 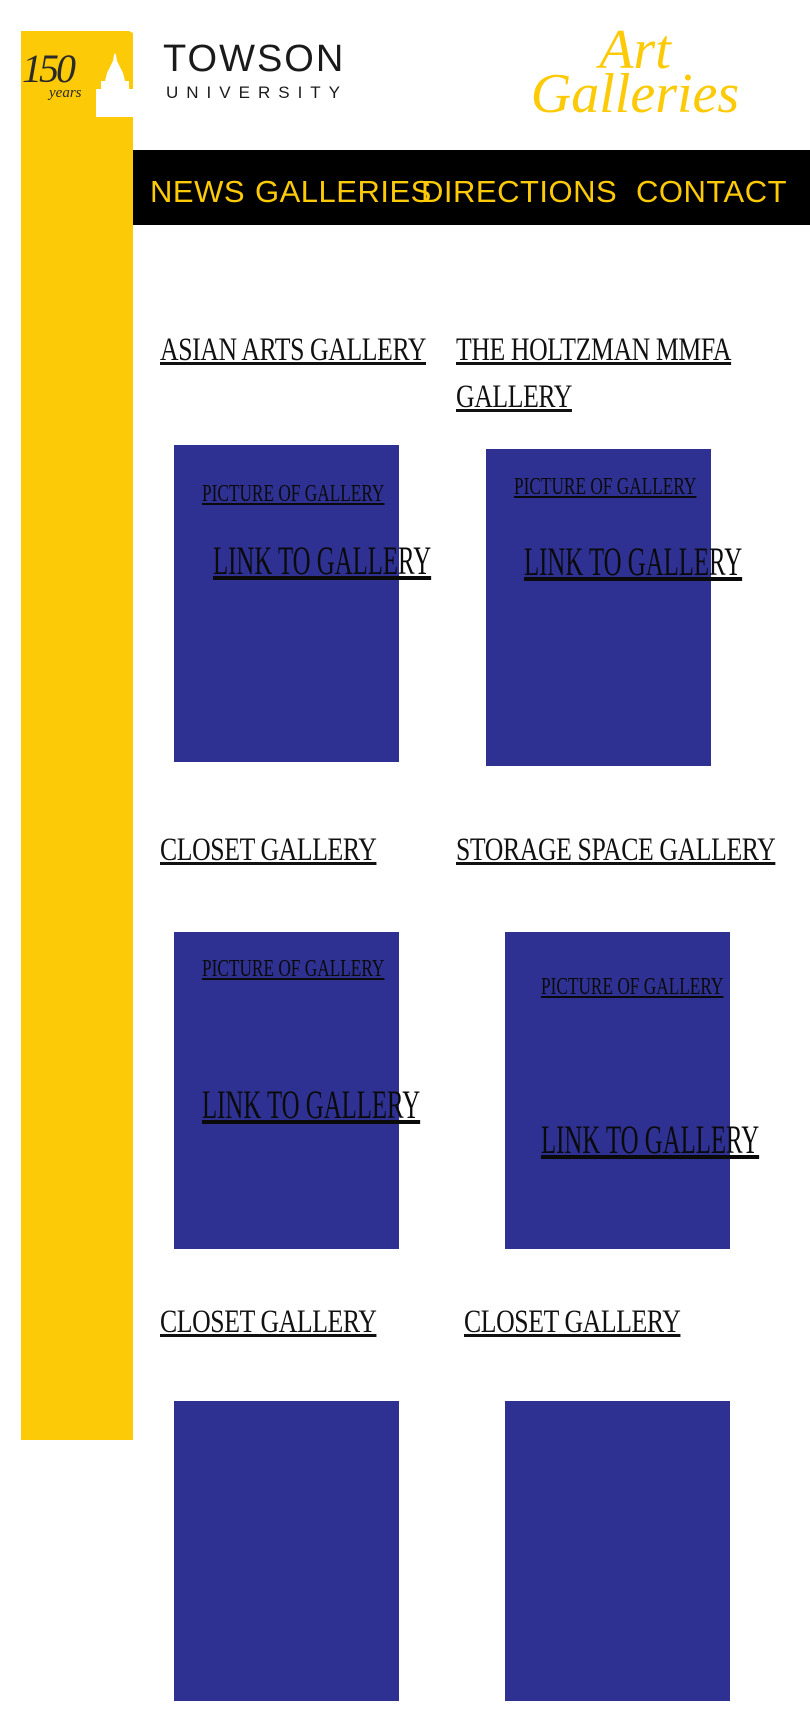 I want to click on gallery-title-holtzman: THE HOLTZMAN MMFA, so click(x=593, y=350).